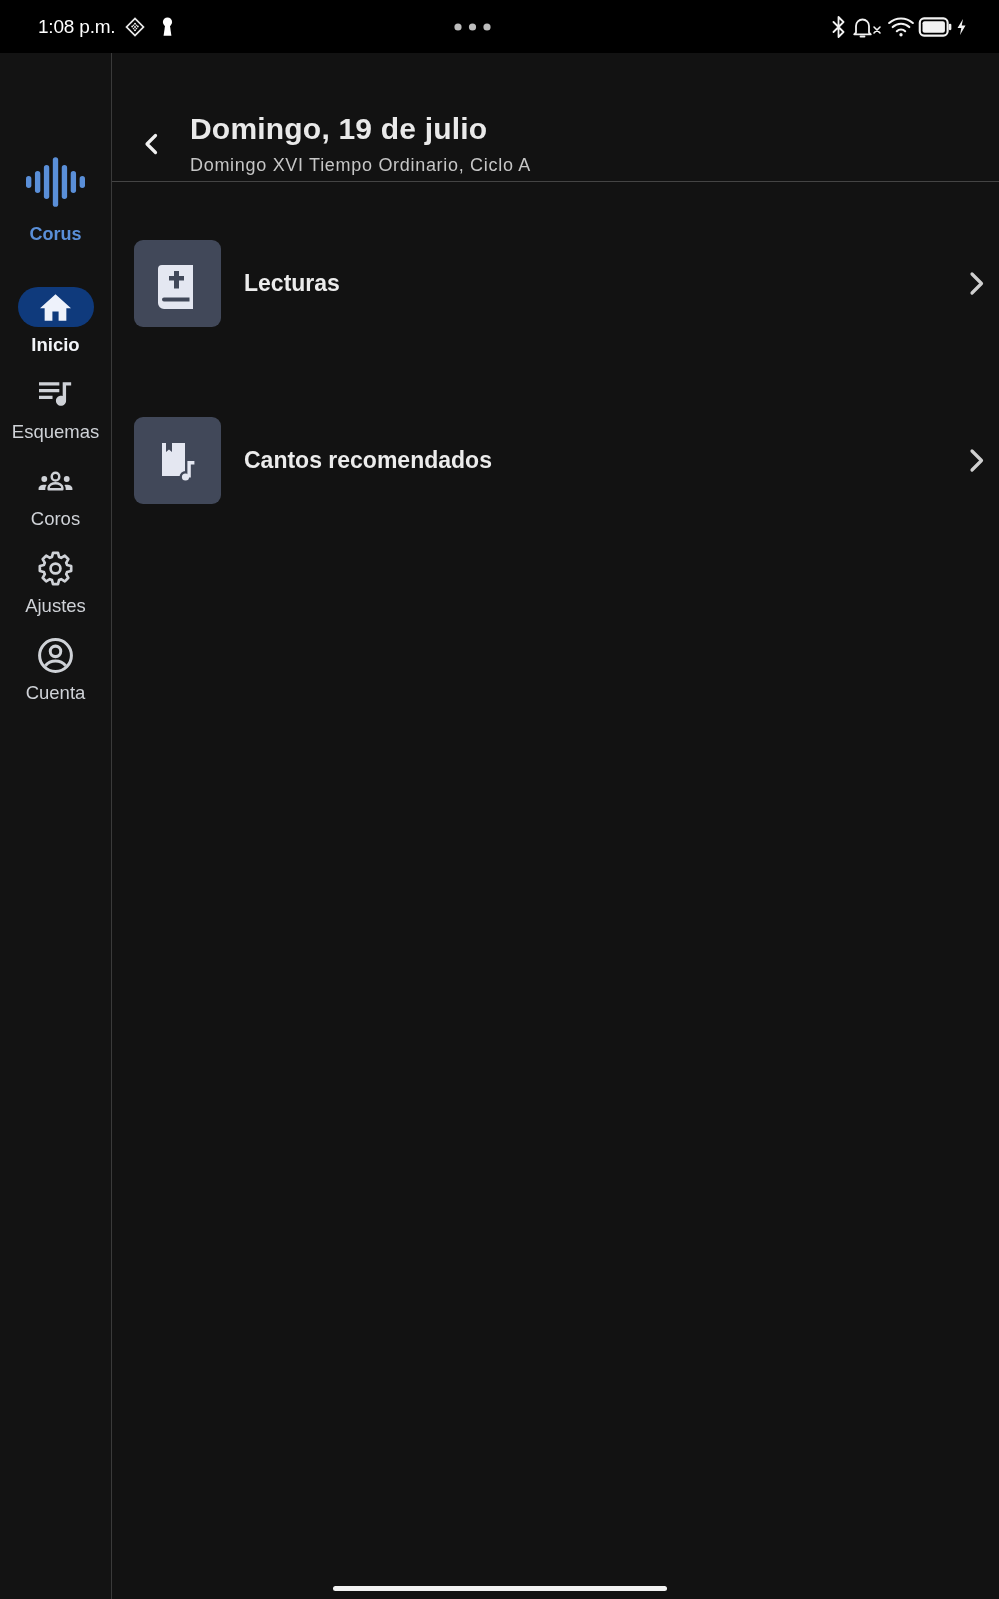  What do you see at coordinates (135, 26) in the screenshot?
I see `diamond-grid-icon` at bounding box center [135, 26].